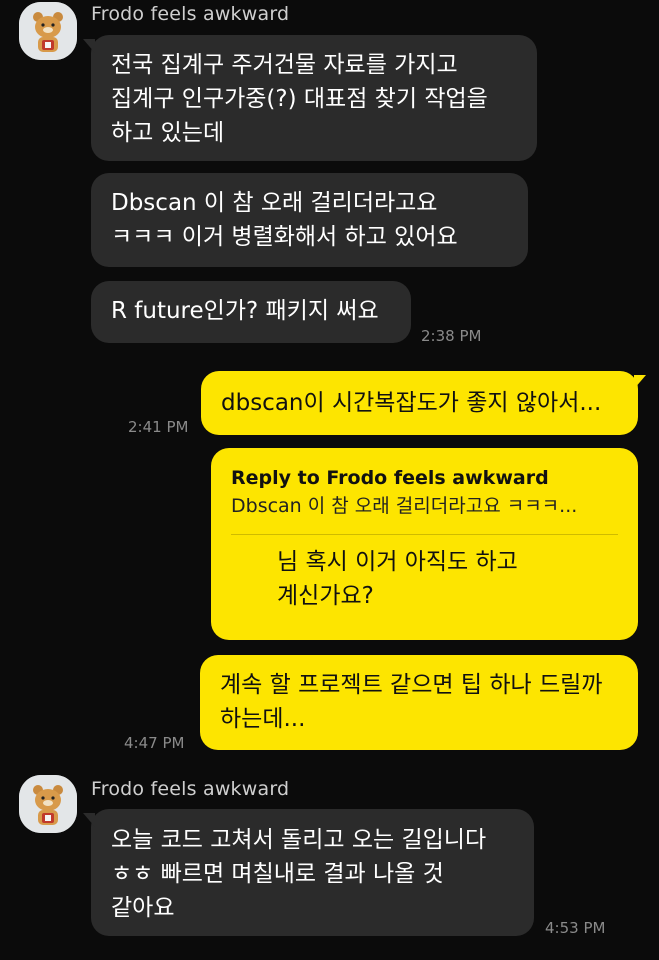  What do you see at coordinates (397, 579) in the screenshot?
I see `reply-body-text: 님 혹시 이거 아직도 하고 계신가요?` at bounding box center [397, 579].